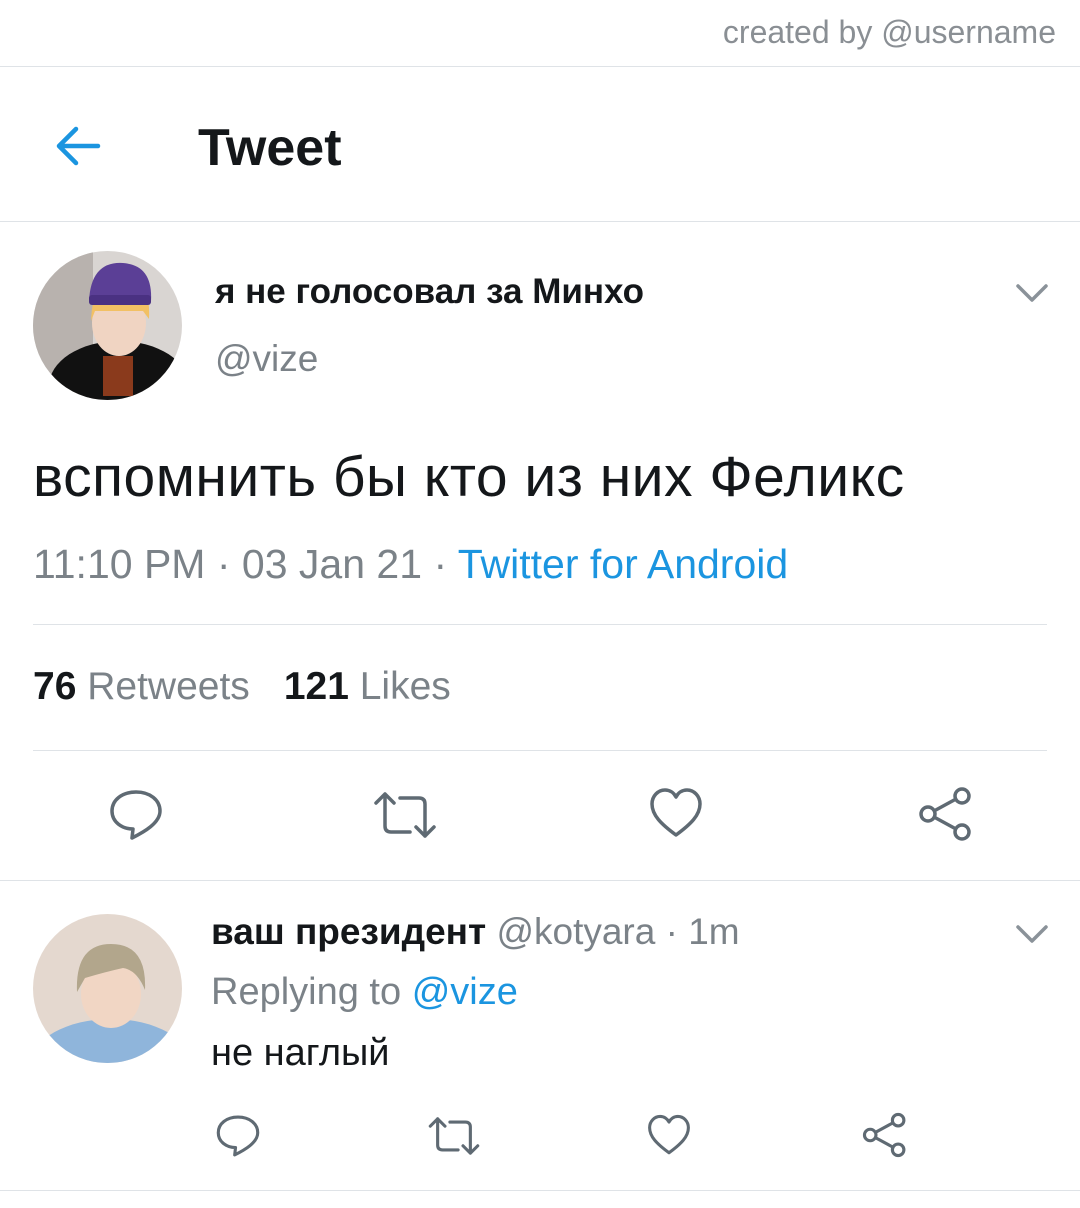  What do you see at coordinates (429, 292) in the screenshot?
I see `tweet-display-name: я не голосовал за Минхо` at bounding box center [429, 292].